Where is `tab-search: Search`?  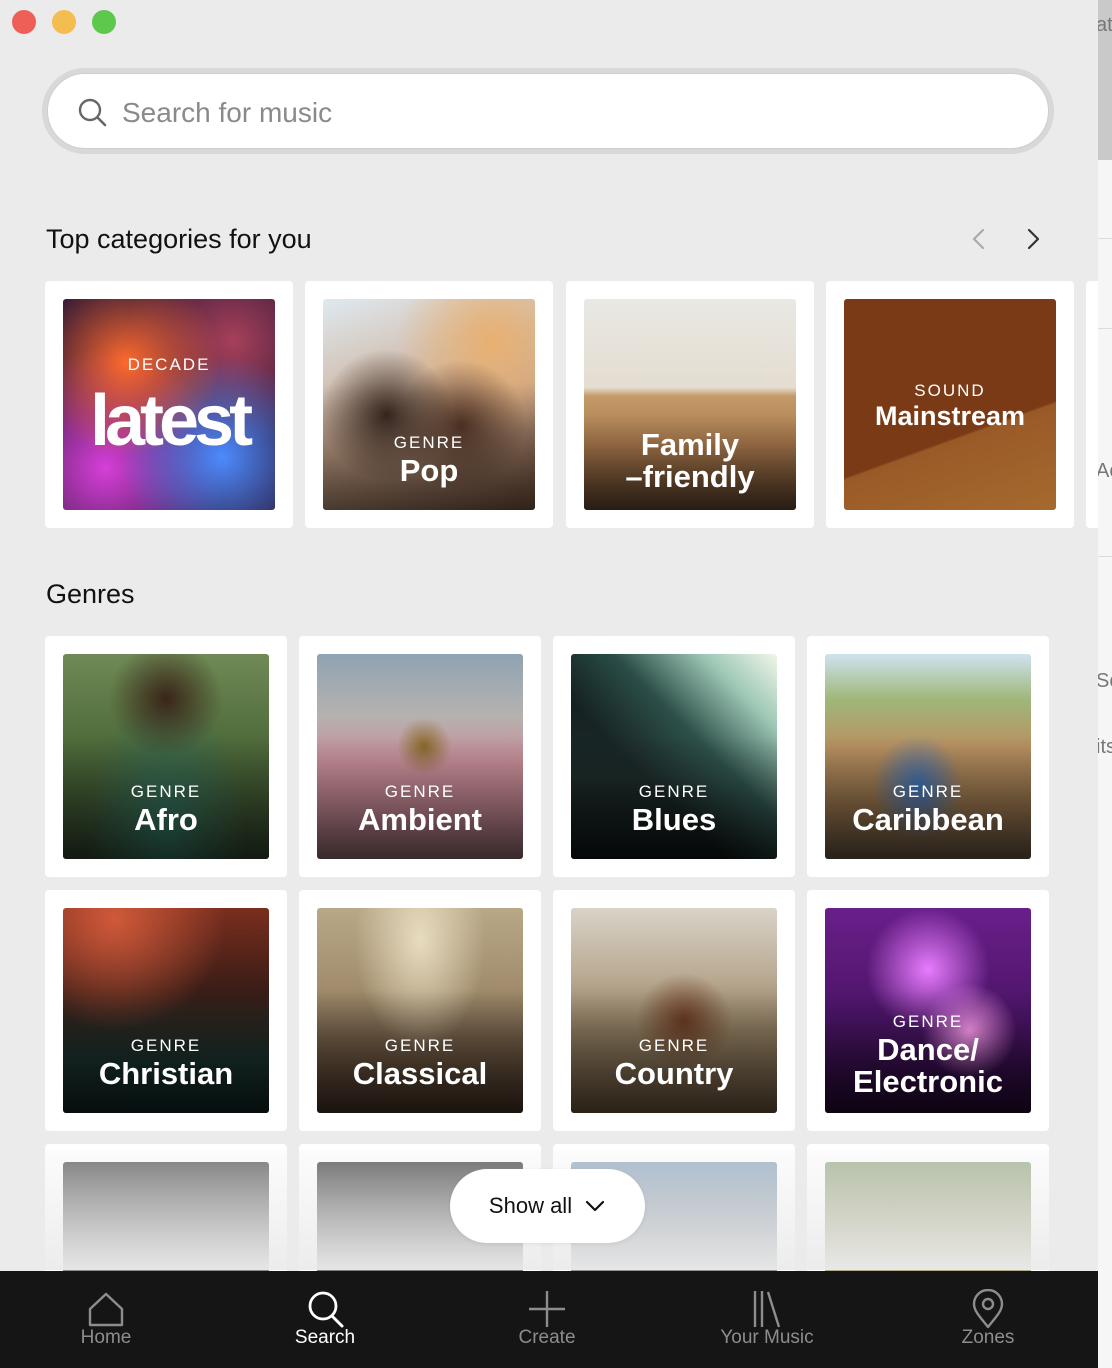
tab-search: Search is located at coordinates (325, 1319).